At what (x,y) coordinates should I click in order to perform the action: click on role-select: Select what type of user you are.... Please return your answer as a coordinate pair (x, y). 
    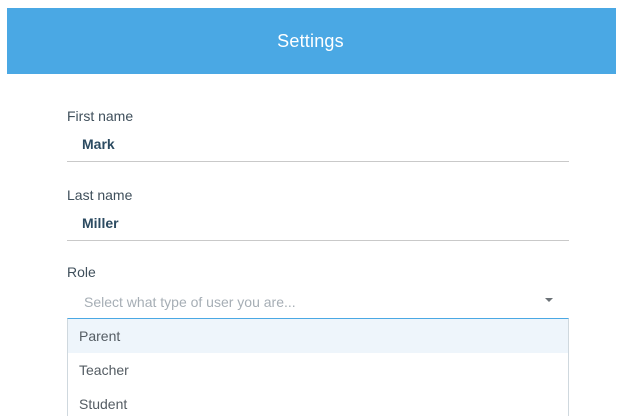
    Looking at the image, I should click on (318, 303).